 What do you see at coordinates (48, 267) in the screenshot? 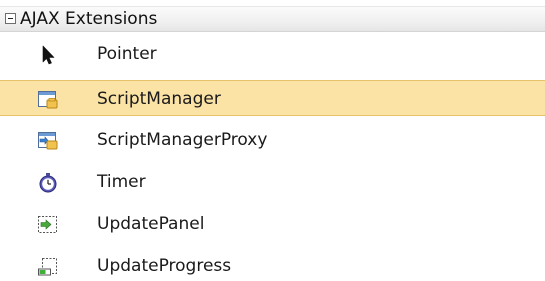
I see `update-progress-icon` at bounding box center [48, 267].